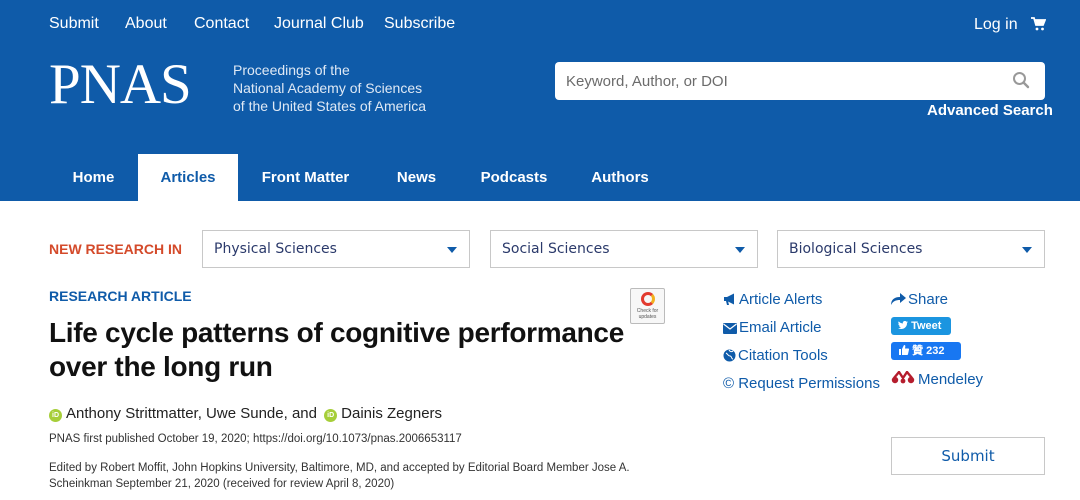 The image size is (1080, 500). I want to click on biological-sciences-dropdown: Biological Sciences, so click(911, 249).